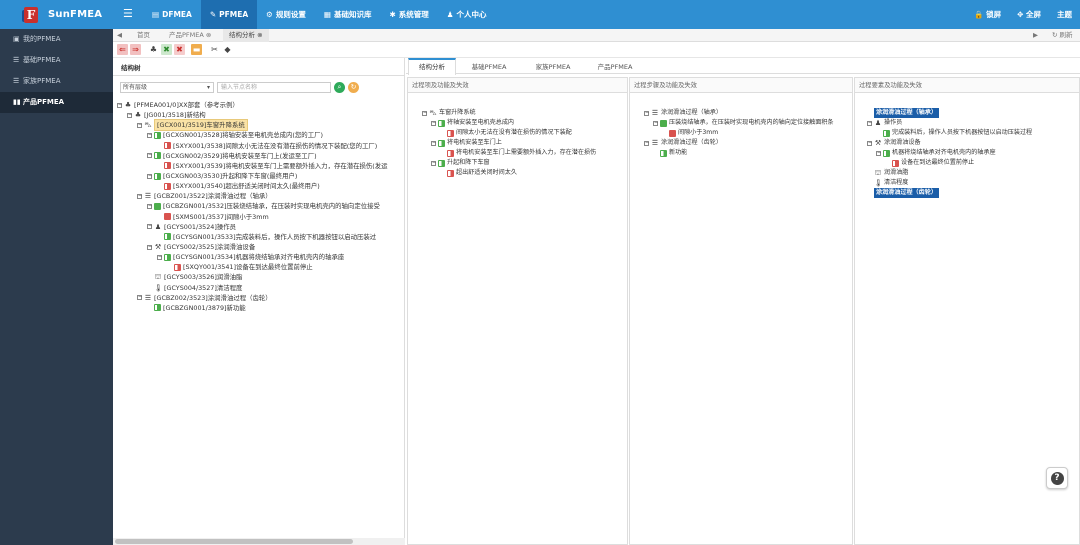 This screenshot has width=1080, height=545. What do you see at coordinates (179, 49) in the screenshot?
I see `delete-icon: ✖` at bounding box center [179, 49].